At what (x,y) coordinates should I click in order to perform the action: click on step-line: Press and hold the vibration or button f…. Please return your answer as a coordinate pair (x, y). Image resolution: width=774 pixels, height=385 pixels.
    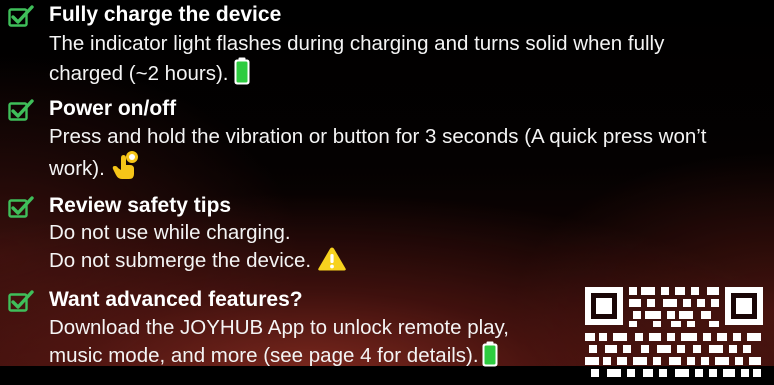
    Looking at the image, I should click on (378, 136).